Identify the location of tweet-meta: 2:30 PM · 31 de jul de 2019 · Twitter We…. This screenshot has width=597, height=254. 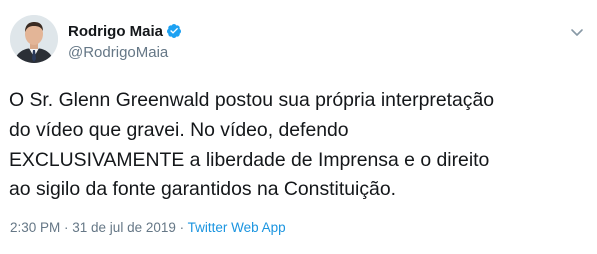
(148, 228).